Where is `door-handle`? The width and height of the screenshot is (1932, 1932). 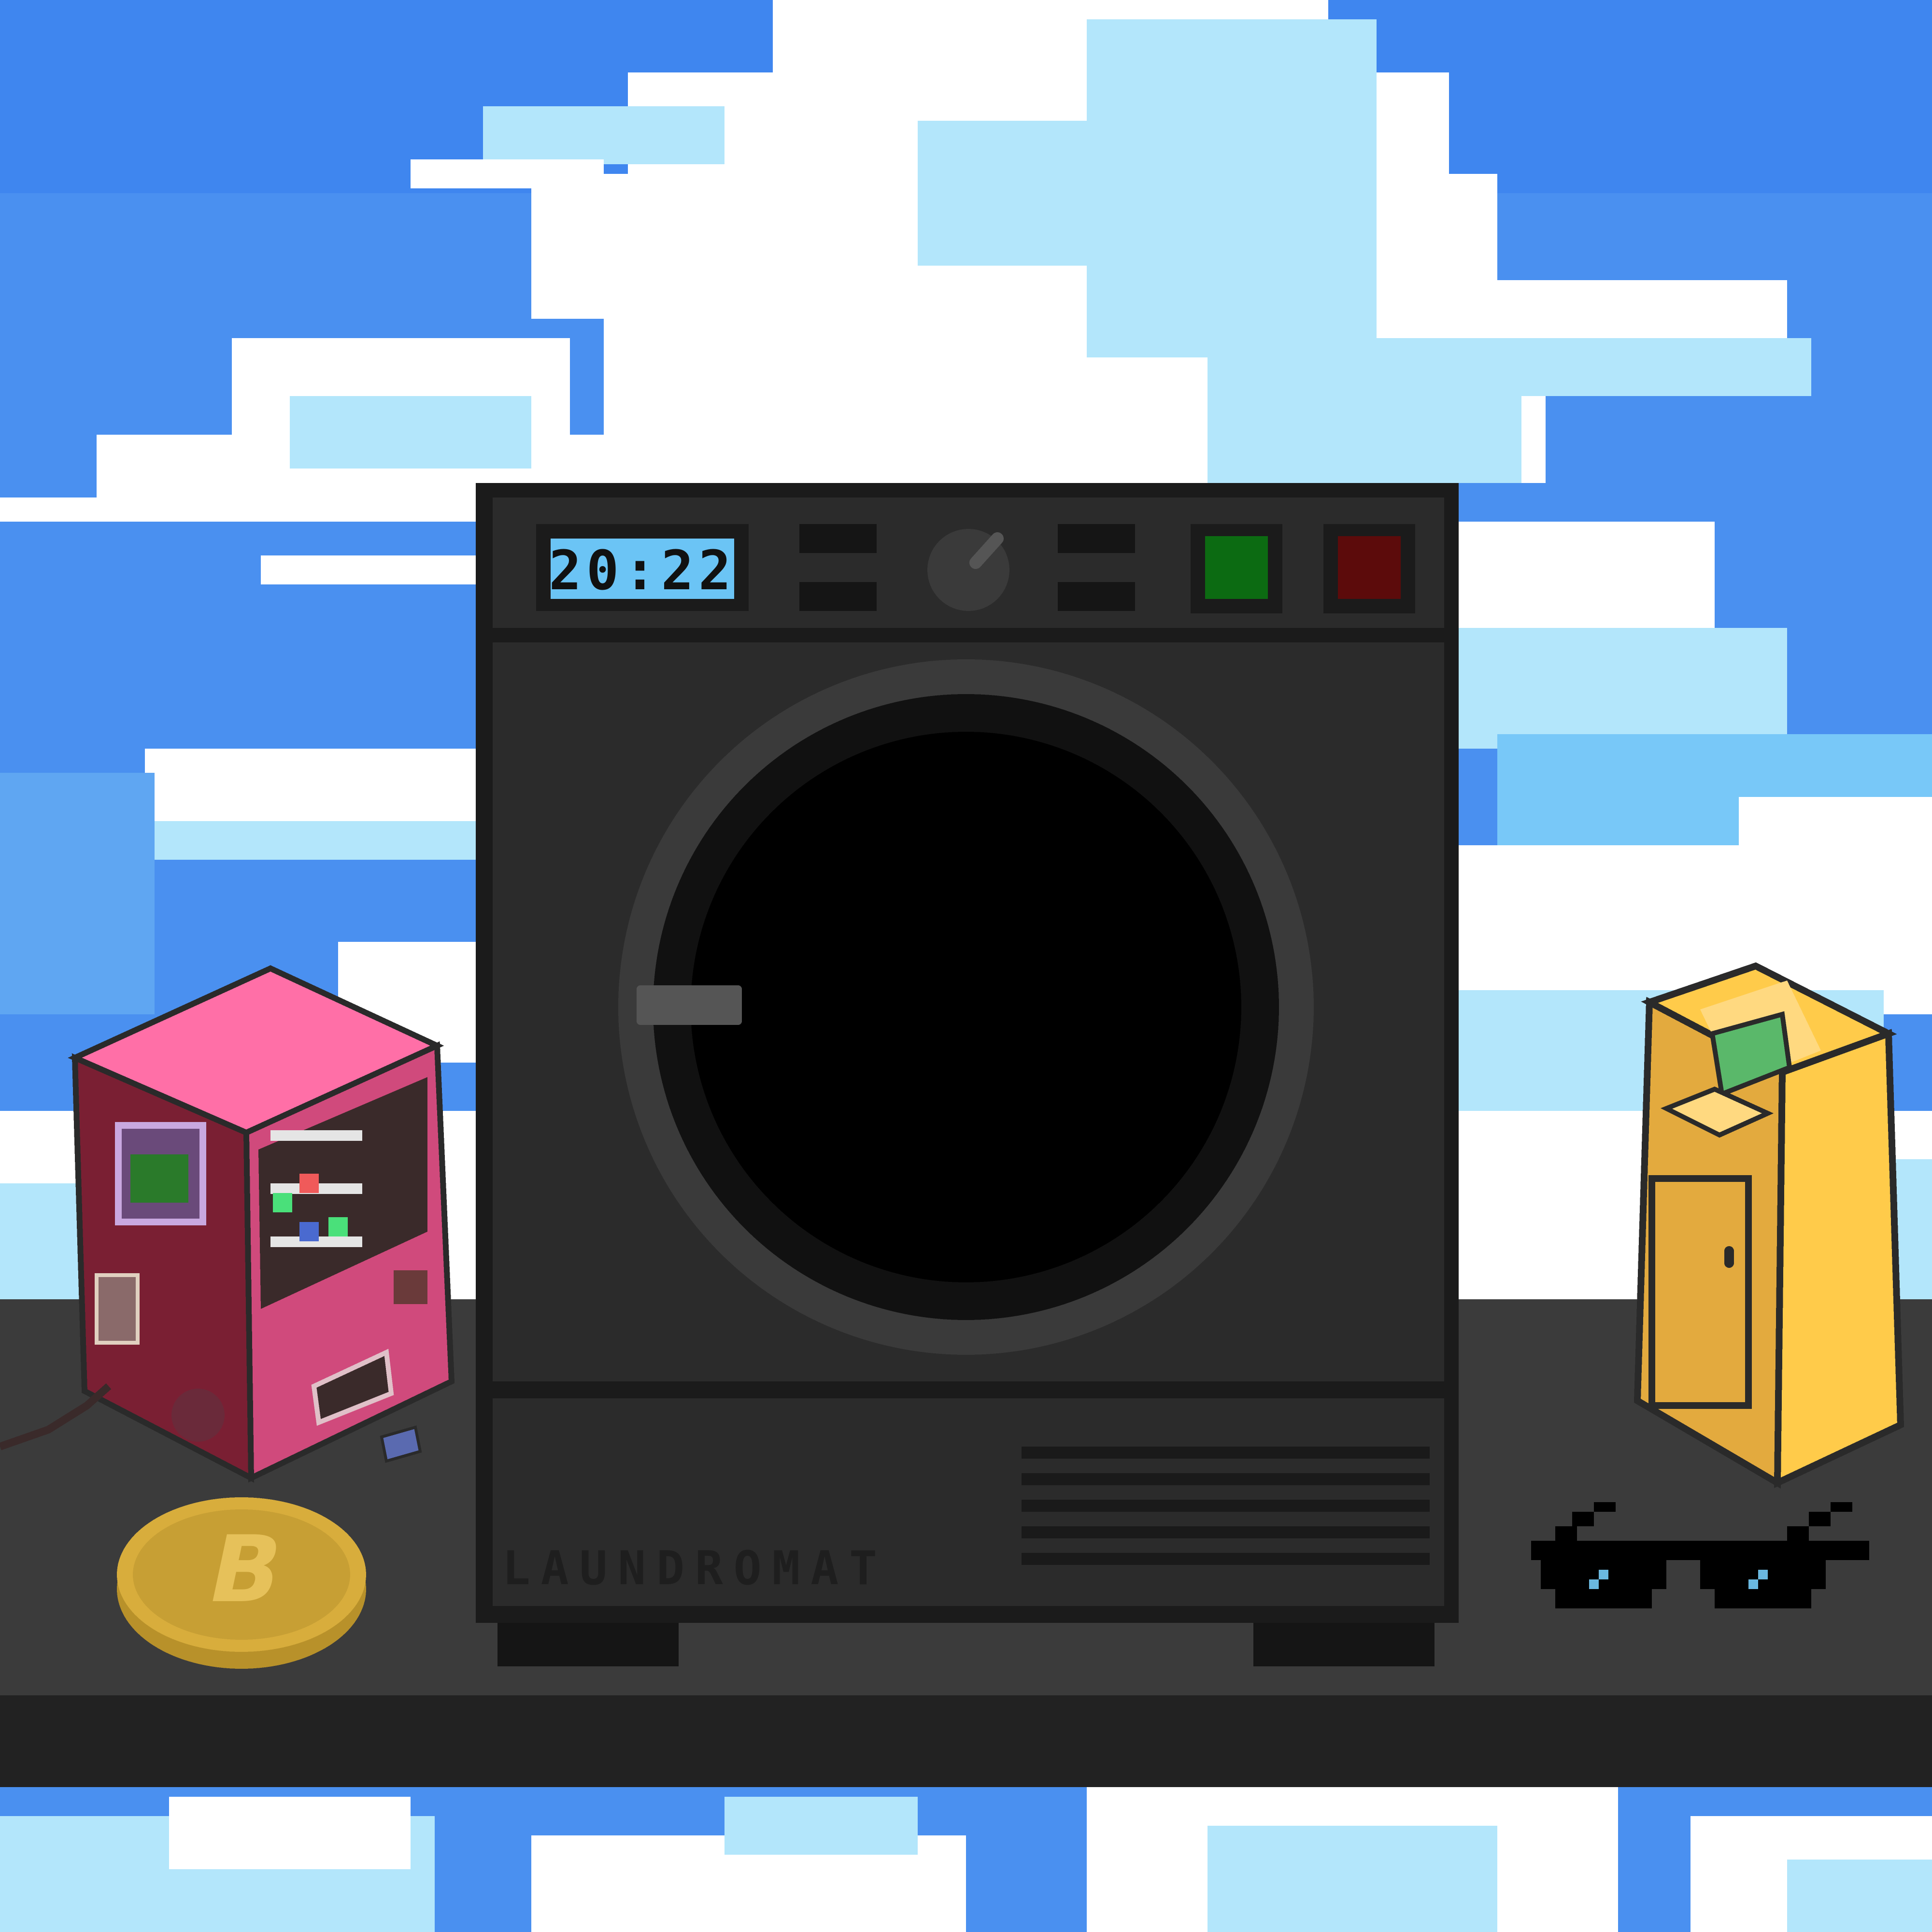
door-handle is located at coordinates (689, 1005).